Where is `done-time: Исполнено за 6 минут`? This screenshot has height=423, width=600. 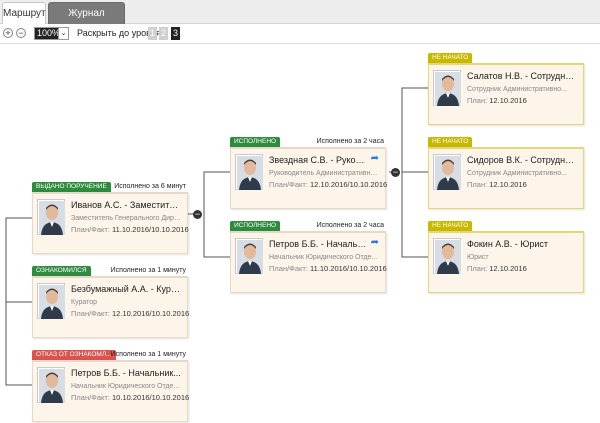 done-time: Исполнено за 6 минут is located at coordinates (150, 186).